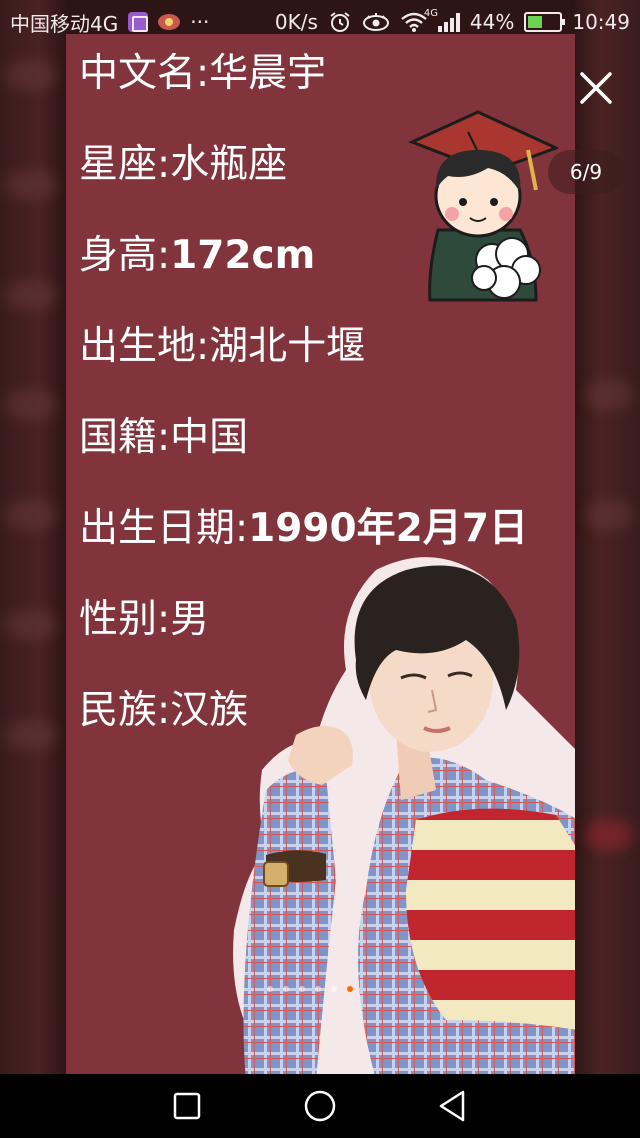  I want to click on home-button, so click(320, 1106).